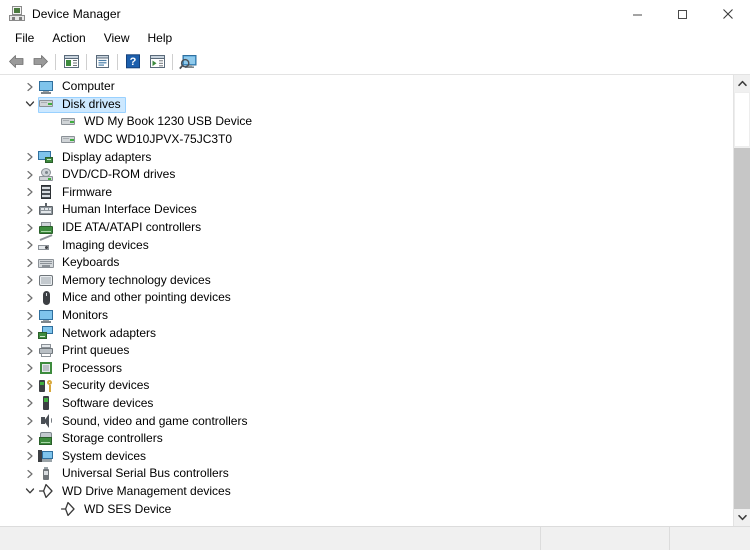 Image resolution: width=750 pixels, height=550 pixels. Describe the element at coordinates (91, 103) in the screenshot. I see `tree-item-label: Disk drives` at that location.